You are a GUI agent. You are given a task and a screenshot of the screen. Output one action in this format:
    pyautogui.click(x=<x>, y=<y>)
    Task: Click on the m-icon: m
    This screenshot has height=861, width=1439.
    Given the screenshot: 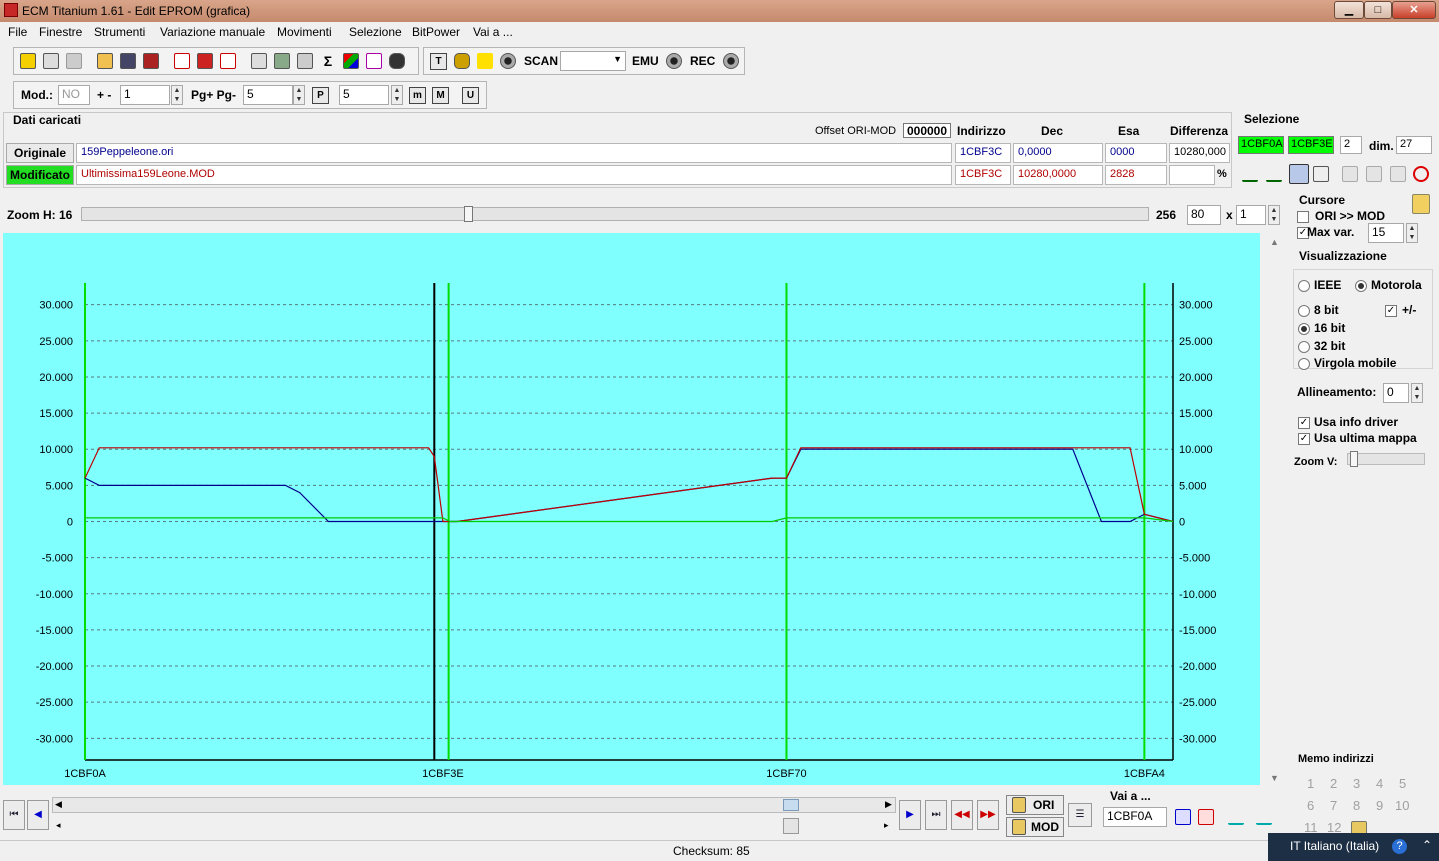 What is the action you would take?
    pyautogui.click(x=417, y=95)
    